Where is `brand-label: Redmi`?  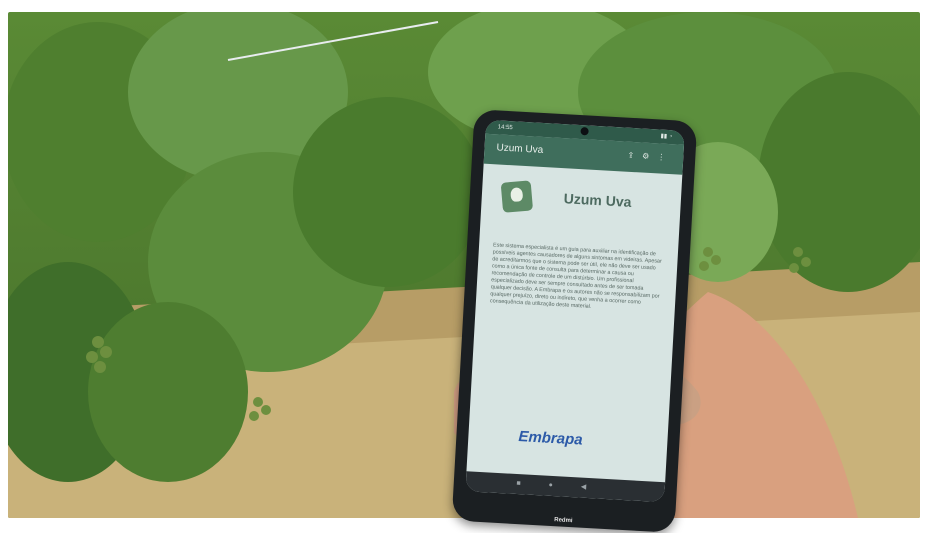 brand-label: Redmi is located at coordinates (563, 521).